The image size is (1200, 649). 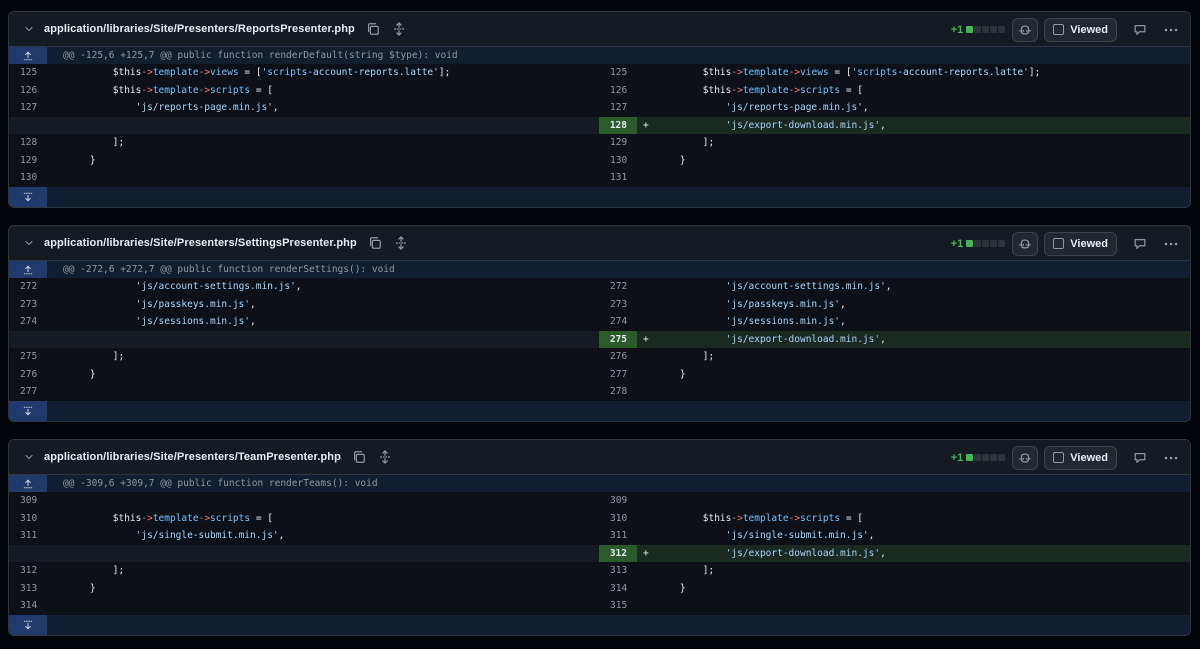 I want to click on header-actions: +1 Viewed, so click(x=1070, y=457).